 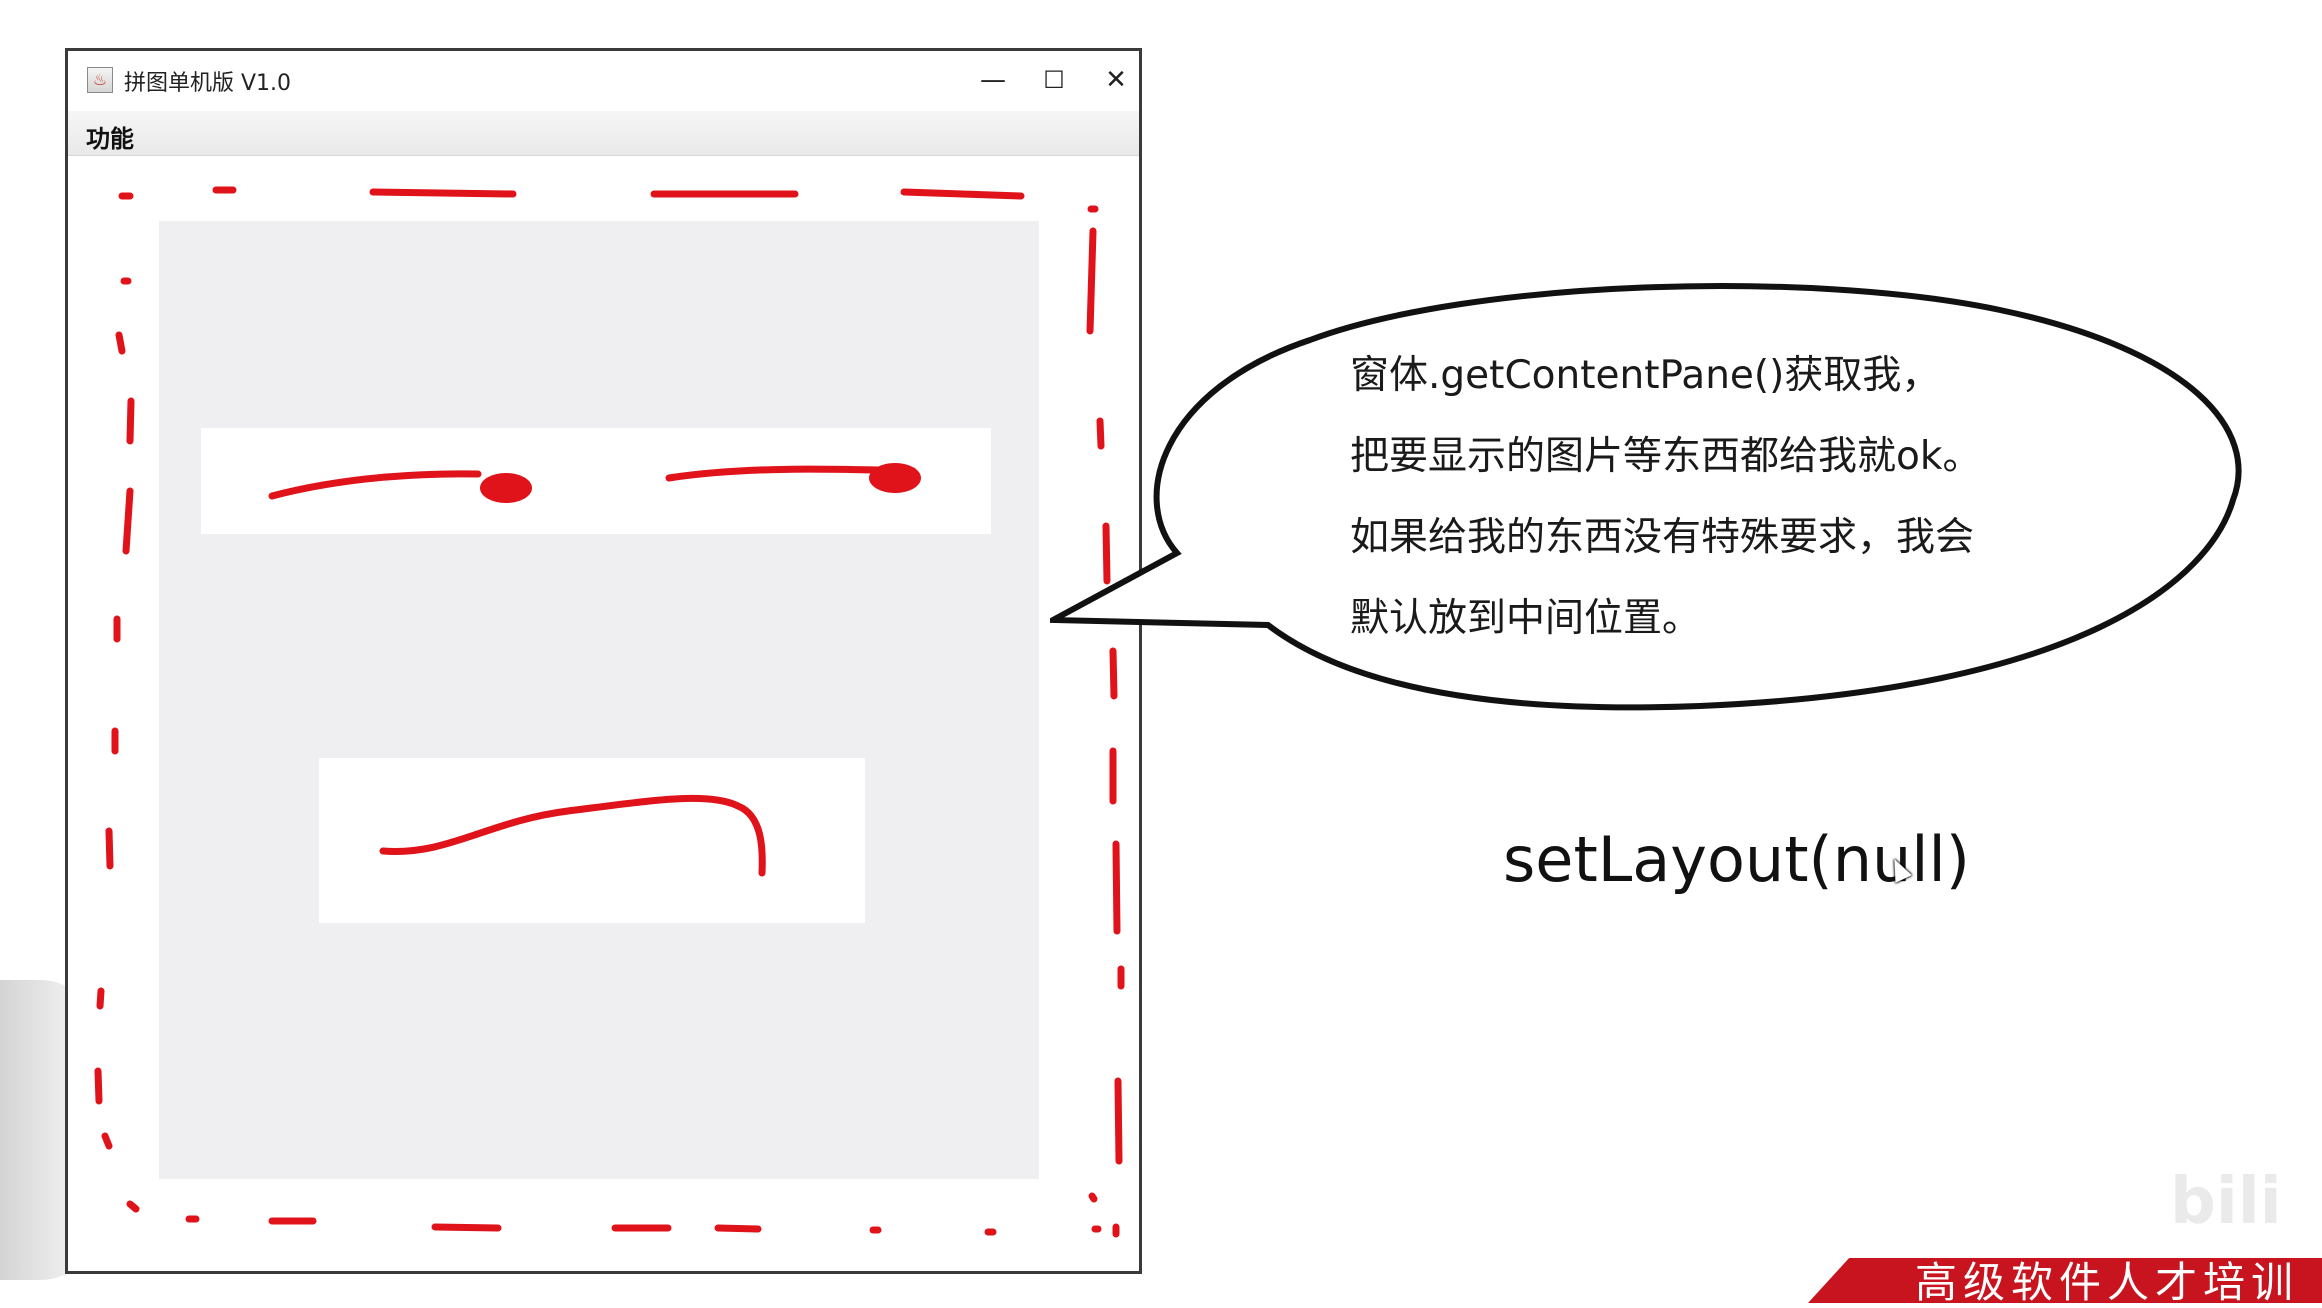 I want to click on java-app-icon: ♨, so click(x=100, y=80).